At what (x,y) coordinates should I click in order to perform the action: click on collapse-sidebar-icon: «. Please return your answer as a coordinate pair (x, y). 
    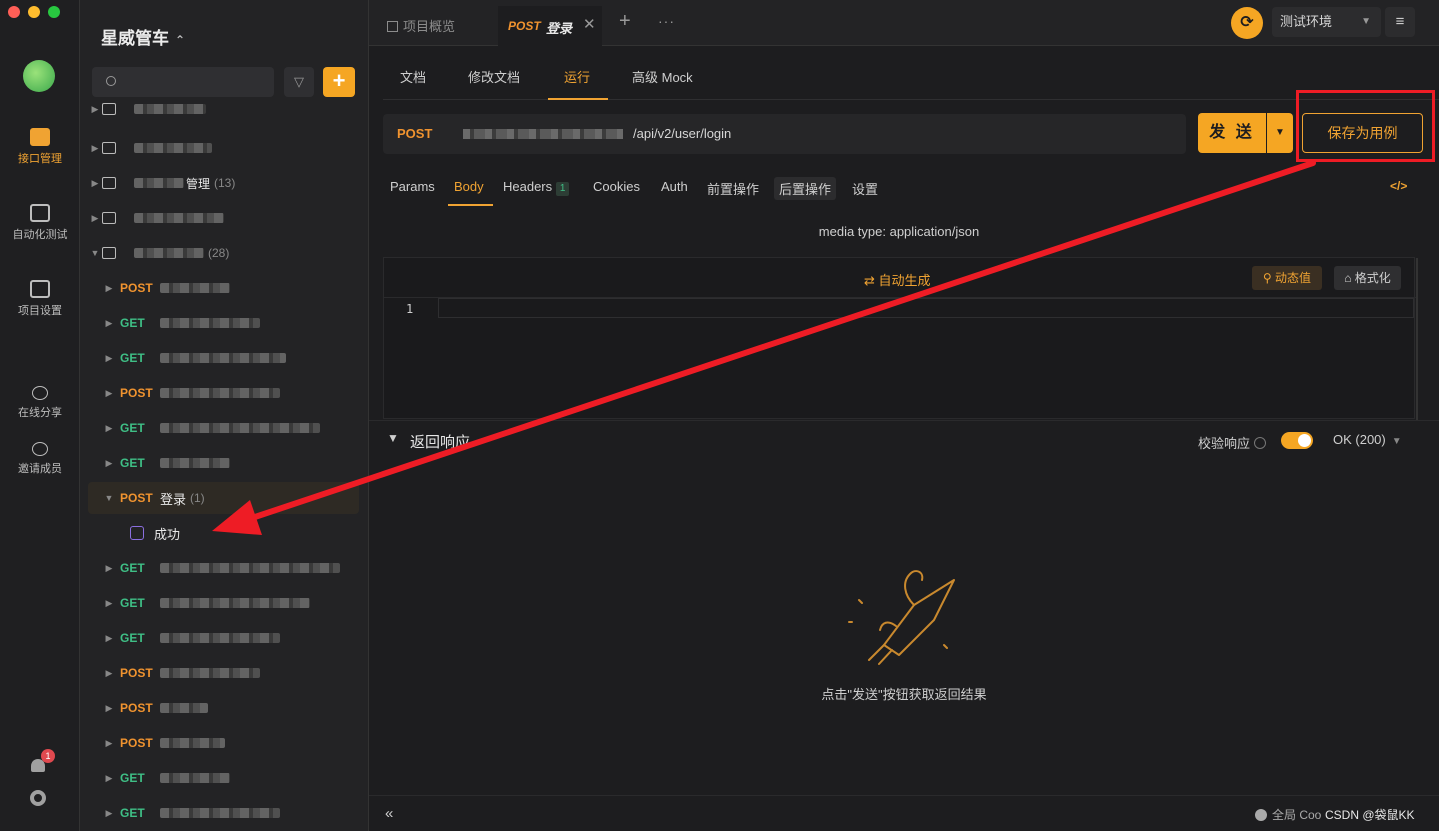
    Looking at the image, I should click on (389, 813).